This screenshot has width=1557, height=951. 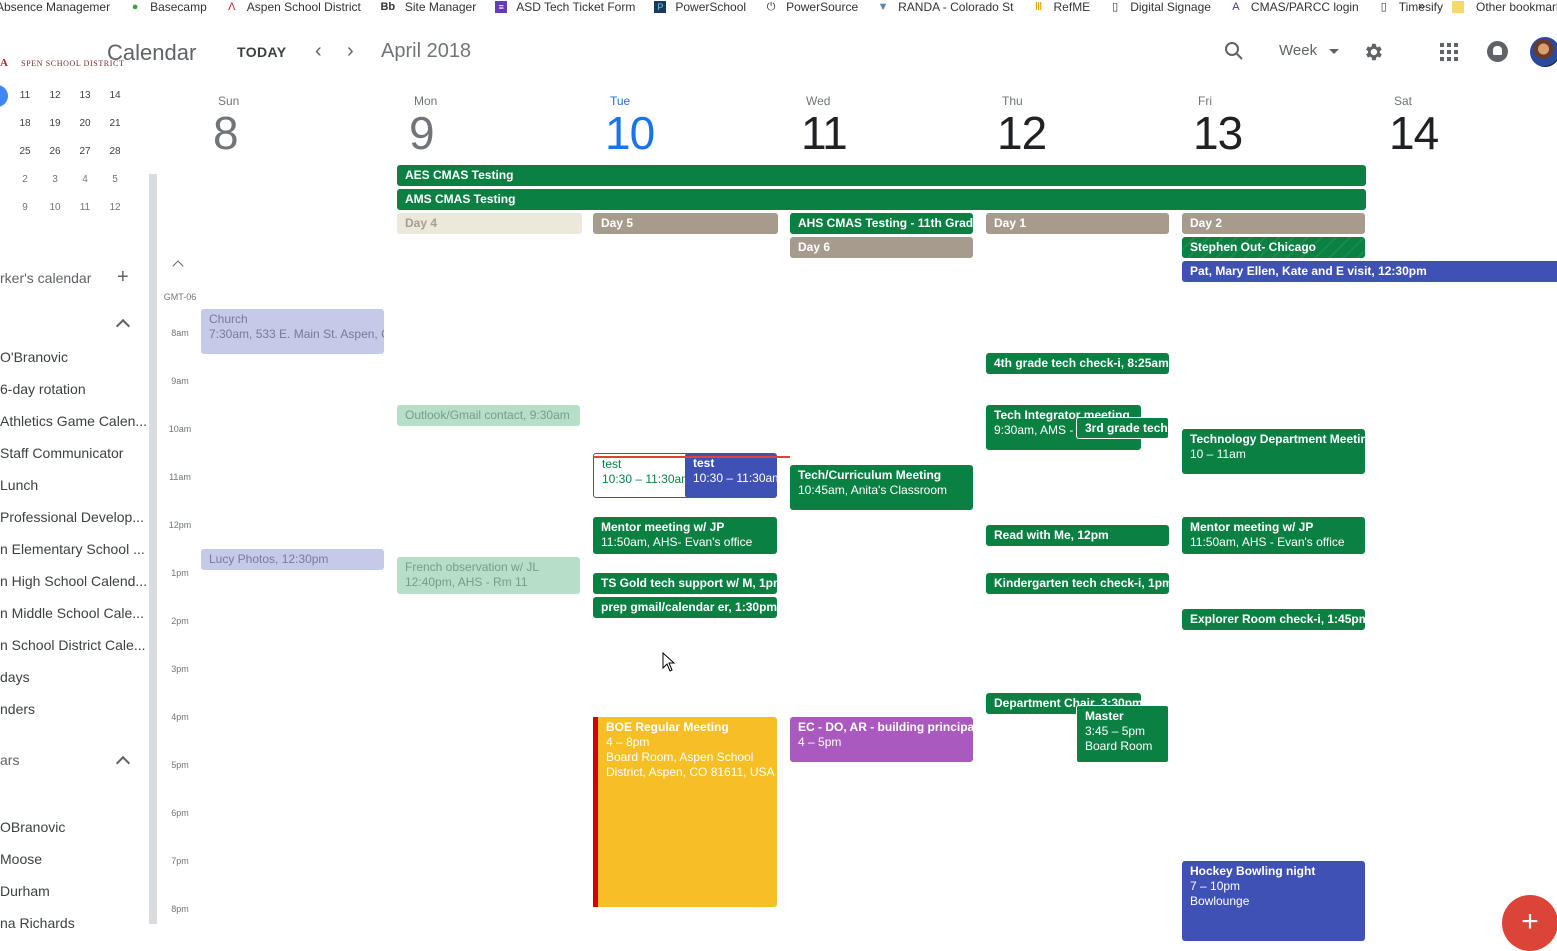 What do you see at coordinates (17, 709) in the screenshot?
I see `my-calendar-item: nders` at bounding box center [17, 709].